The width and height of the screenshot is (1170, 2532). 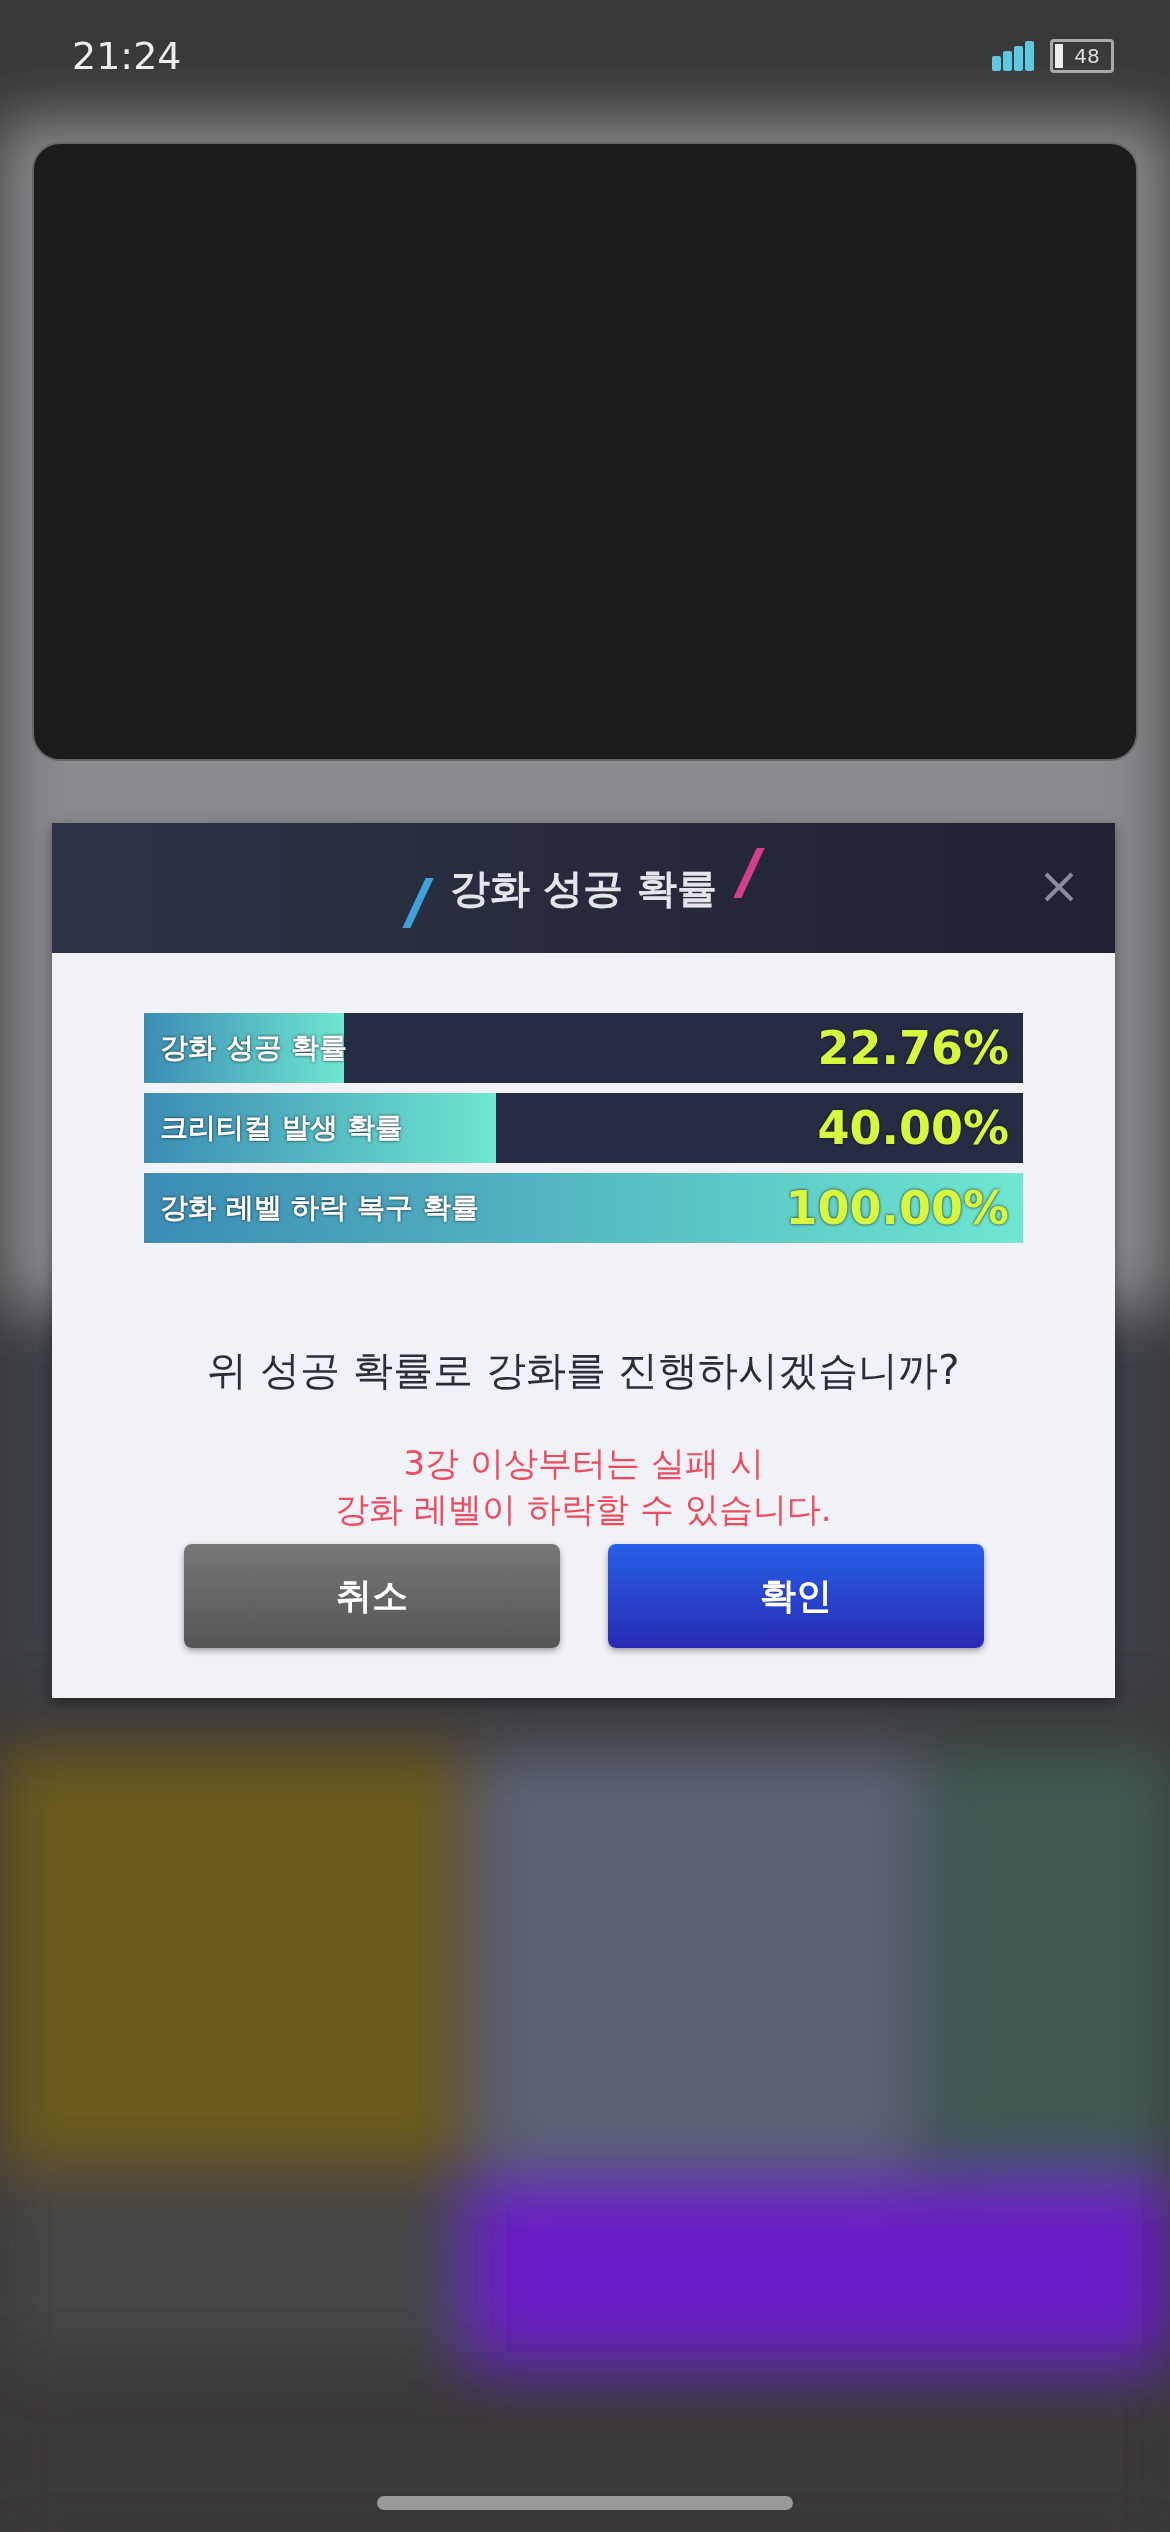 What do you see at coordinates (583, 888) in the screenshot?
I see `dialog-title: 강화 성공 확률` at bounding box center [583, 888].